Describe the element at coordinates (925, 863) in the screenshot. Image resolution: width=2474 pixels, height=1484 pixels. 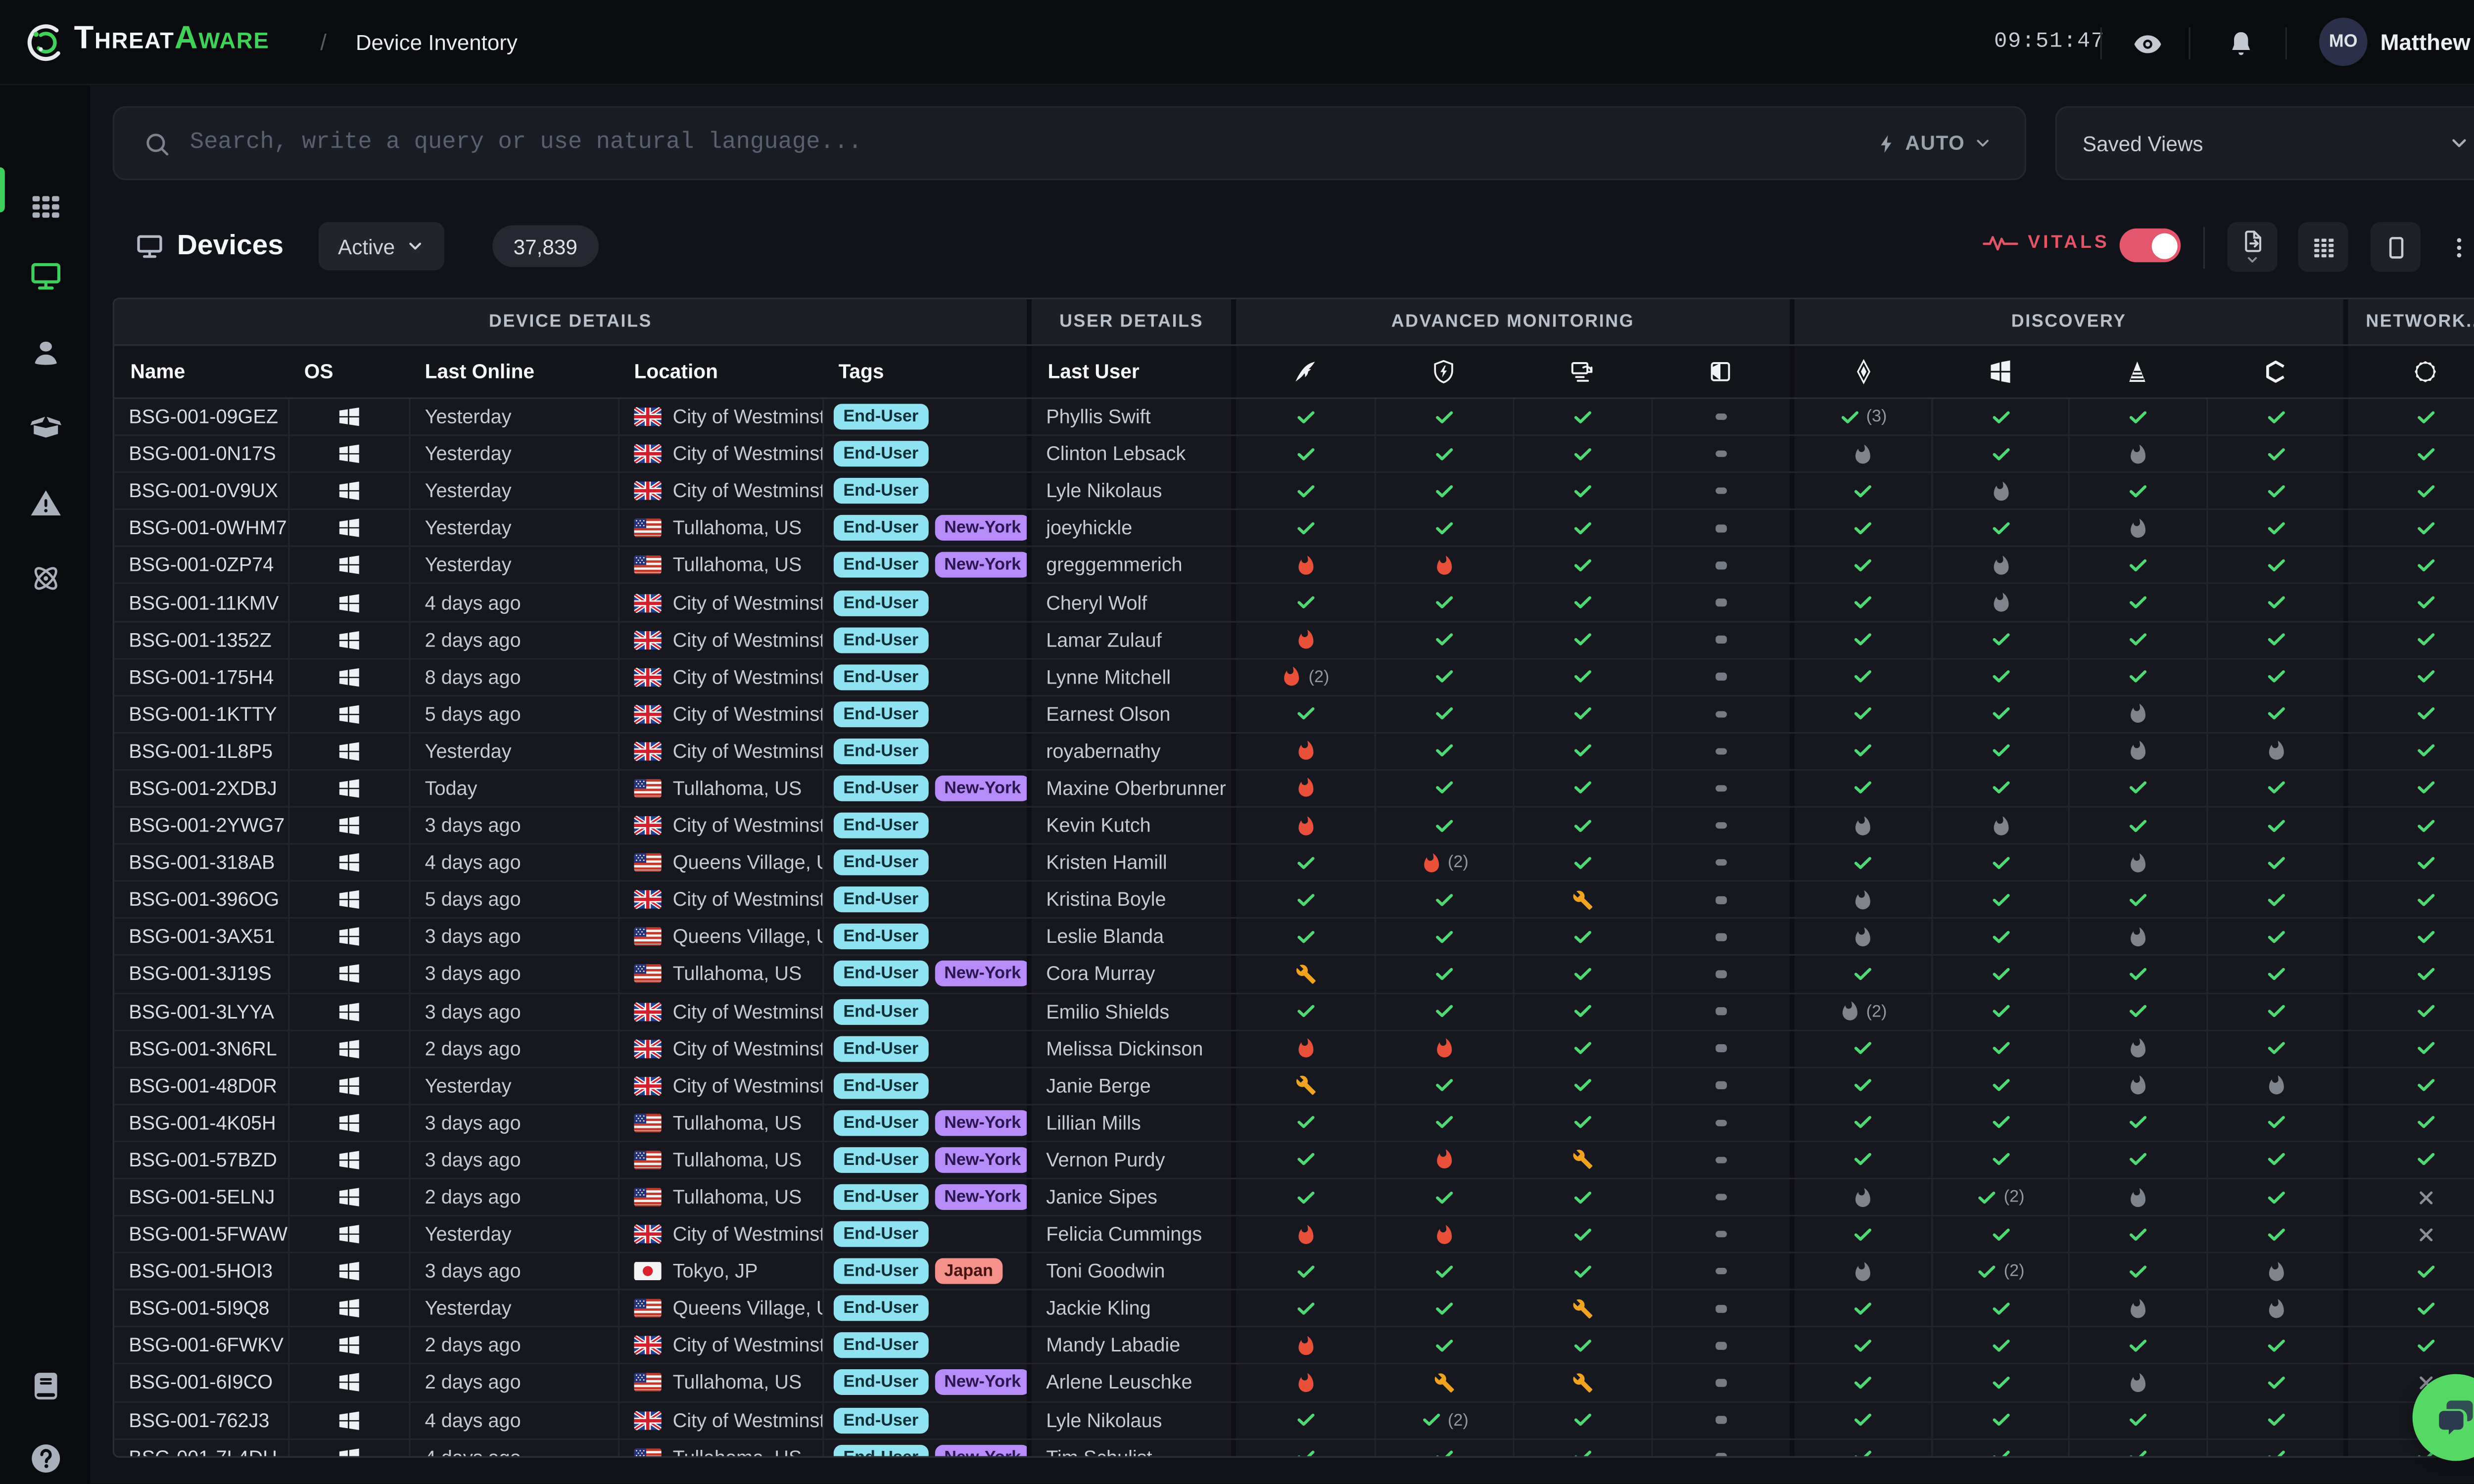
I see `cell-tags: End-User` at that location.